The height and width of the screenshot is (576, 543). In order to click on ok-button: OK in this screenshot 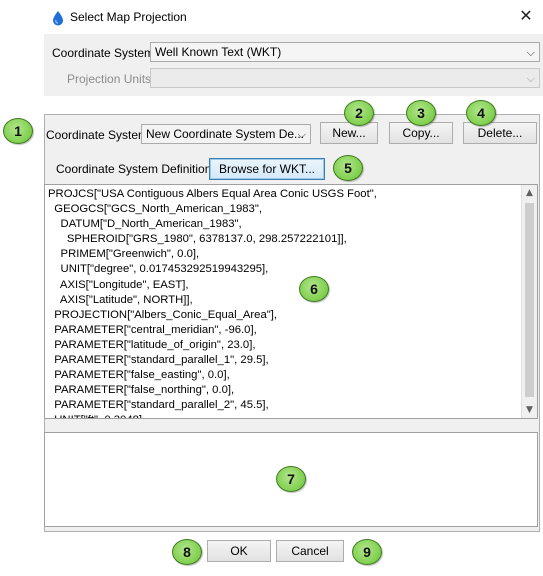, I will do `click(239, 551)`.